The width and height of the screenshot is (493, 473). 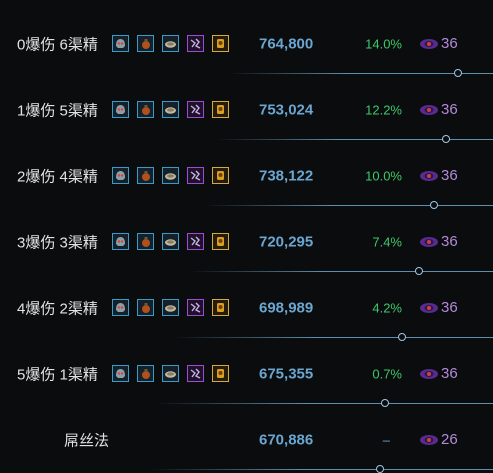 I want to click on result-row: 3爆伤 3渠精 720,295 7.4% 36, so click(x=246, y=241).